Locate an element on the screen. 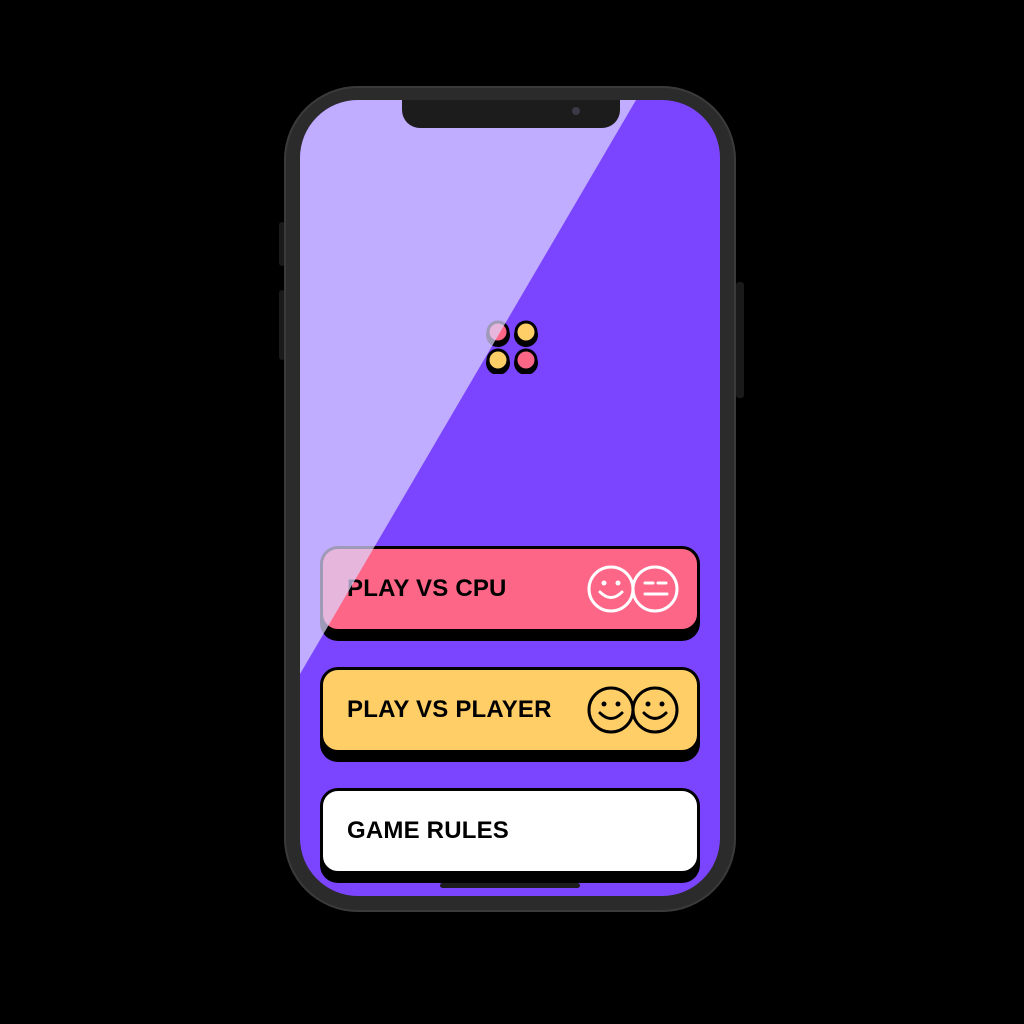 The height and width of the screenshot is (1024, 1024). home-indicator is located at coordinates (510, 885).